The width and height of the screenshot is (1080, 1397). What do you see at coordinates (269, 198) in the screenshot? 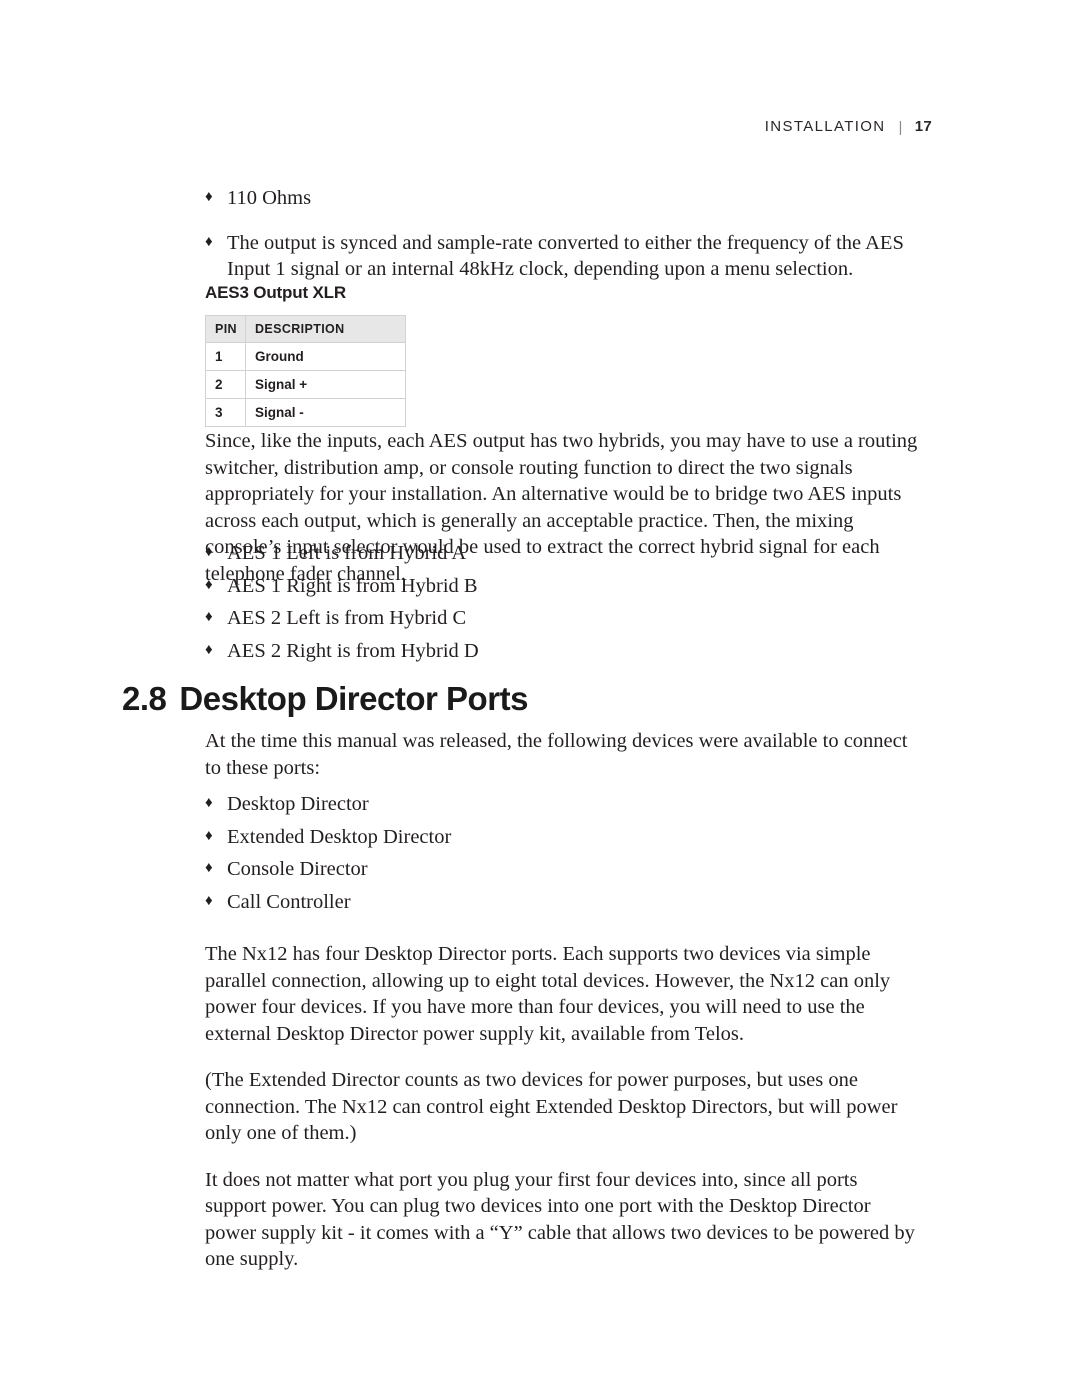
I see `list-item-text: 110 Ohms` at bounding box center [269, 198].